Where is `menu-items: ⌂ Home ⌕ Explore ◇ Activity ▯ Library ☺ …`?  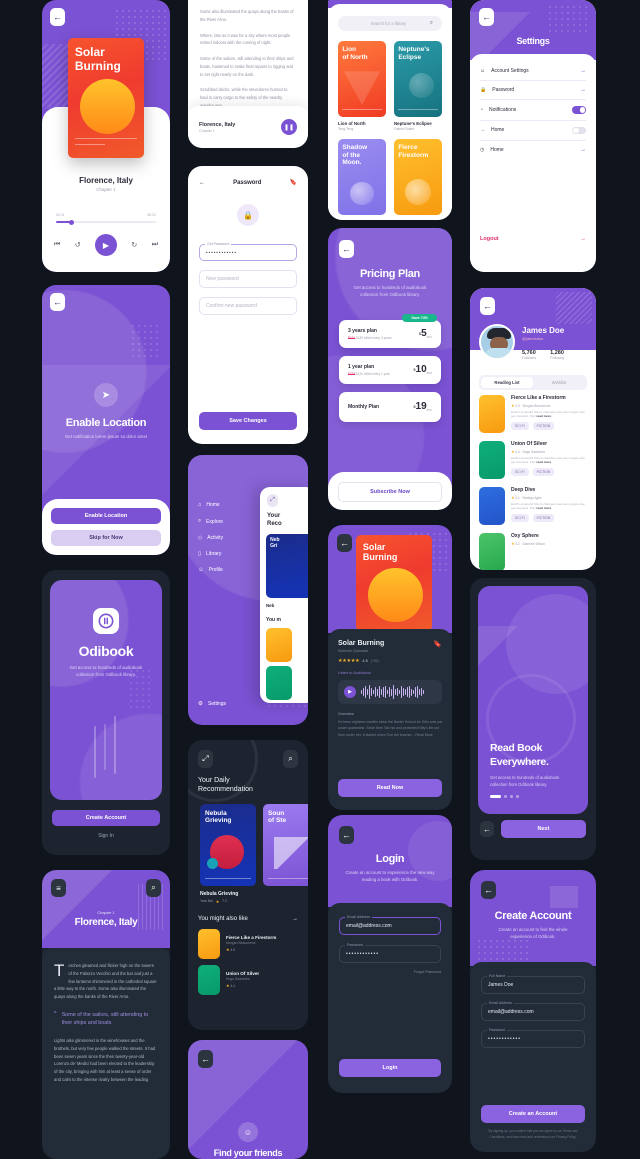
menu-items: ⌂ Home ⌕ Explore ◇ Activity ▯ Library ☺ … is located at coordinates (231, 537).